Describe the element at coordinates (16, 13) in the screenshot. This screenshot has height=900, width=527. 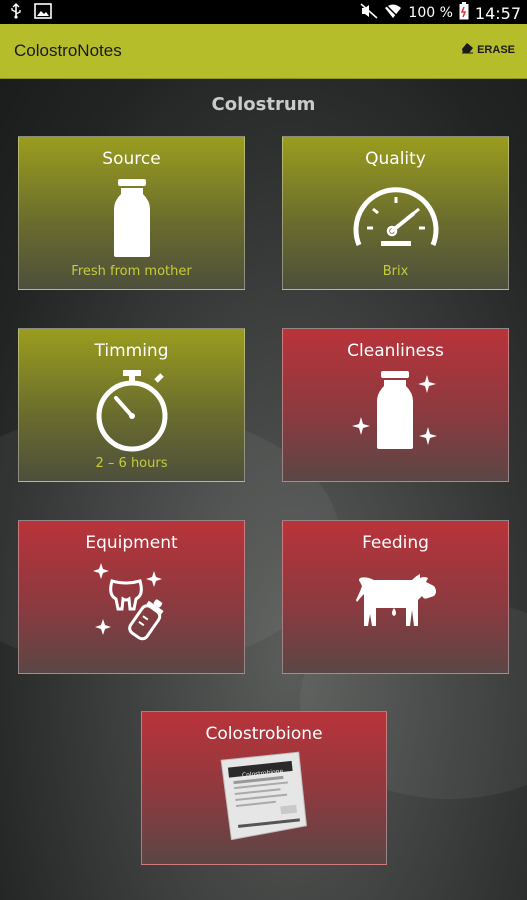
I see `usb-icon` at that location.